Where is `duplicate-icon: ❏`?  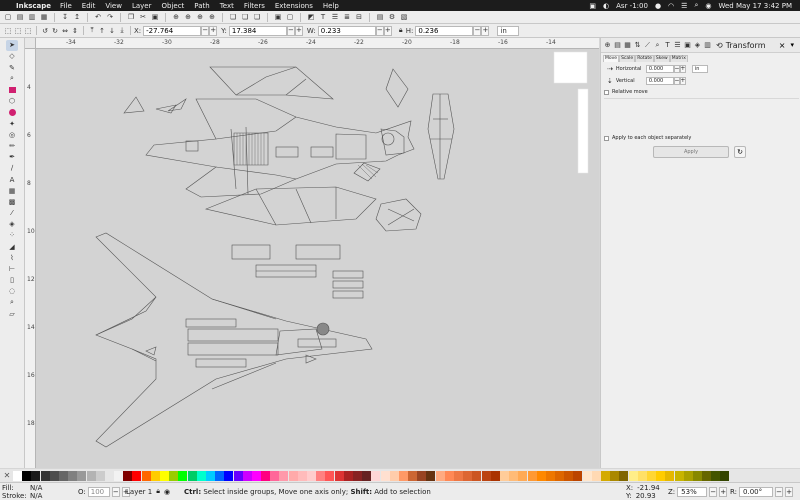
duplicate-icon: ❏ is located at coordinates (233, 17).